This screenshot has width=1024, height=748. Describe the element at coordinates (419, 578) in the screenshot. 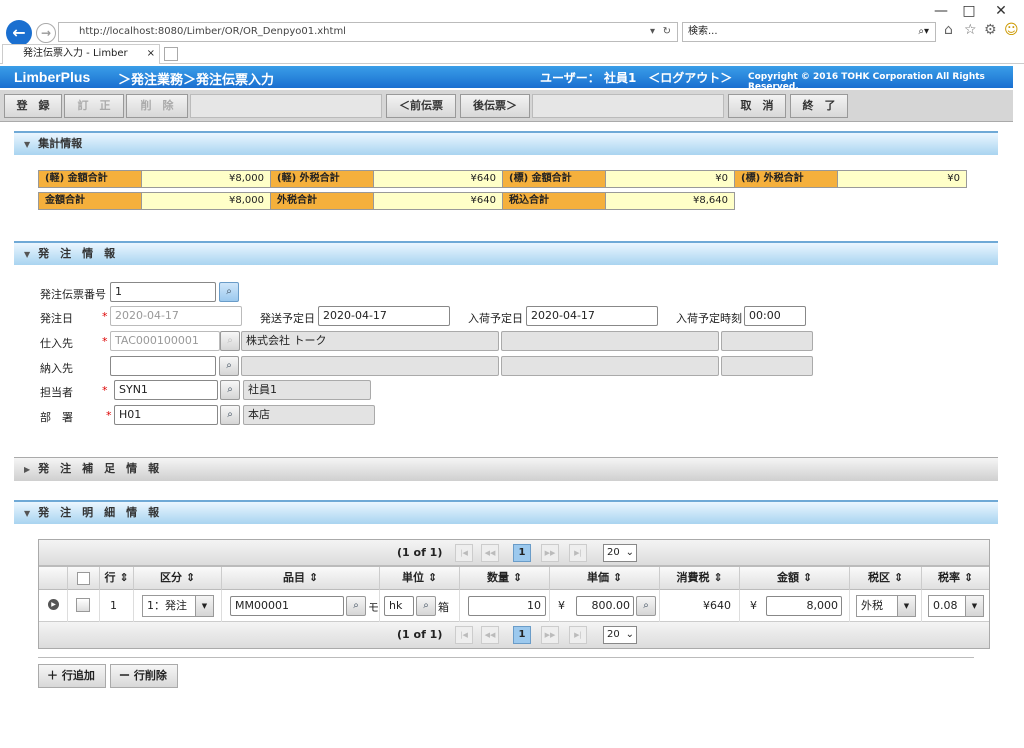

I see `col-header-unit: 単位 ⇕` at that location.